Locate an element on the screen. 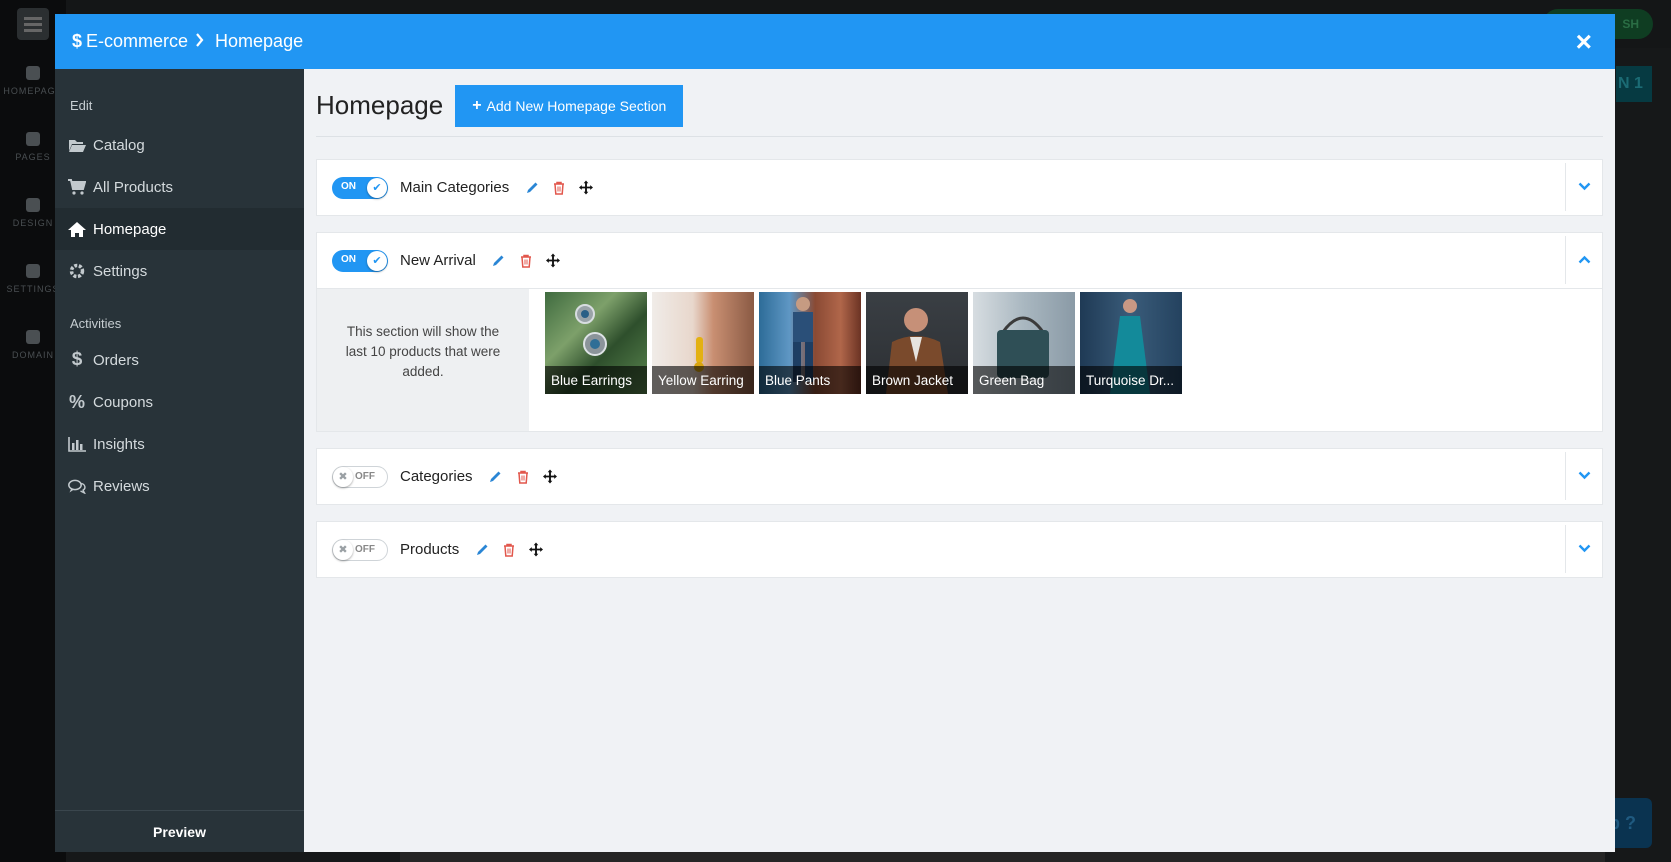 The width and height of the screenshot is (1671, 862). modal-header: $ E-commerce Homepage × is located at coordinates (835, 41).